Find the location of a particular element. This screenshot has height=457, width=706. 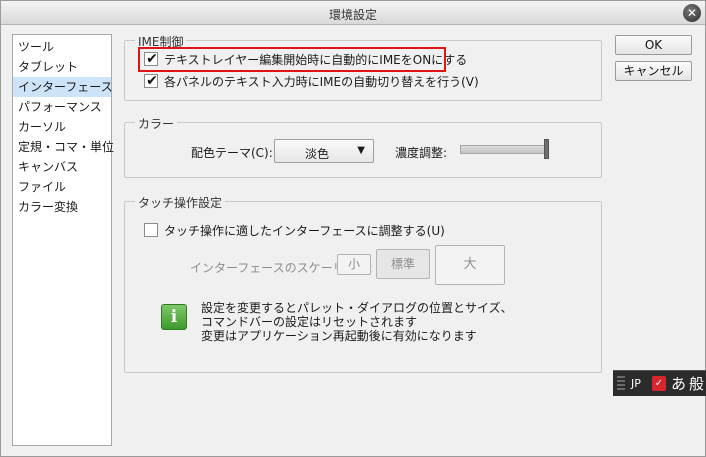

density-label: 濃度調整: is located at coordinates (421, 153).